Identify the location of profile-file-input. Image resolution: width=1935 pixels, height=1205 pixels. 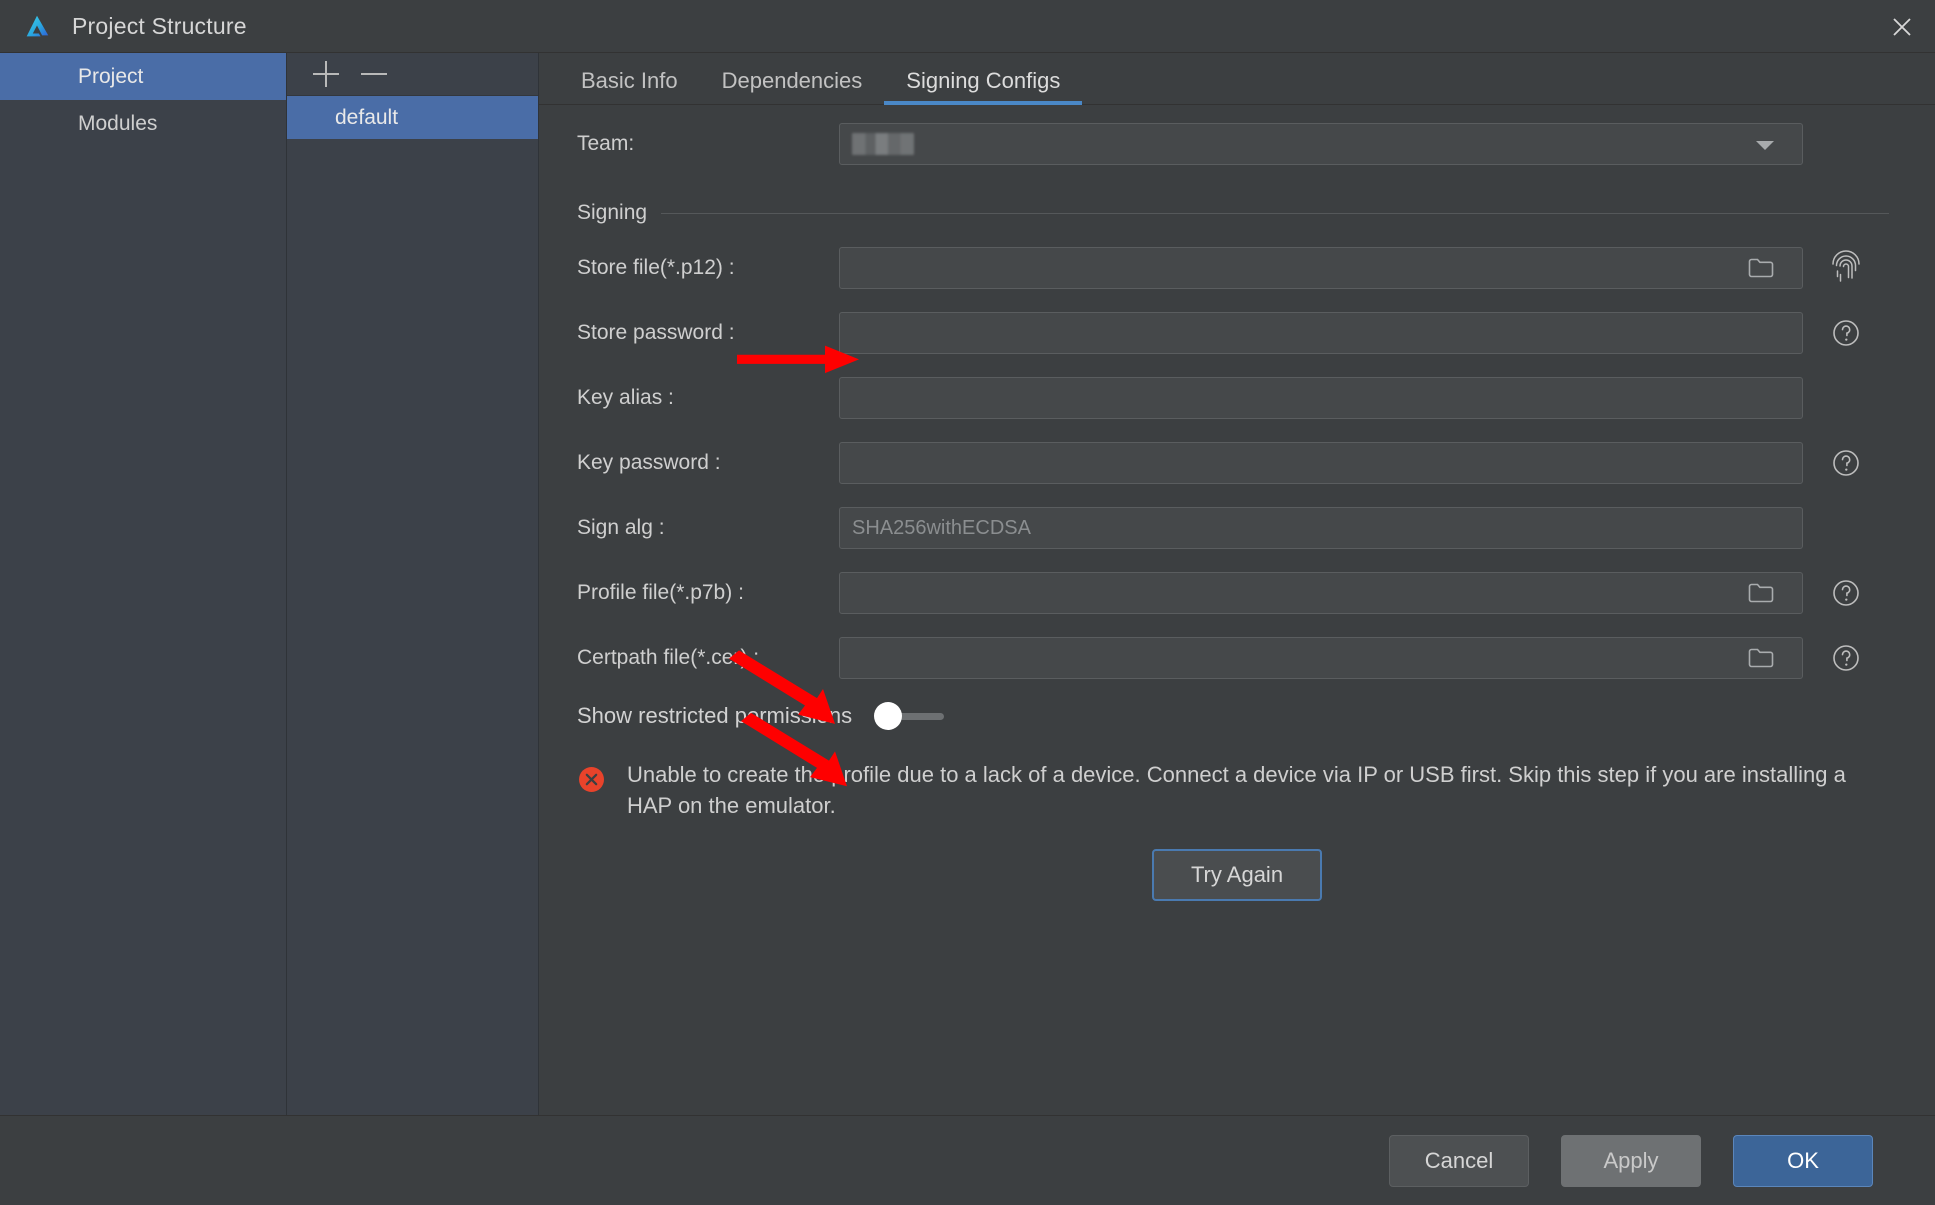
(1321, 593).